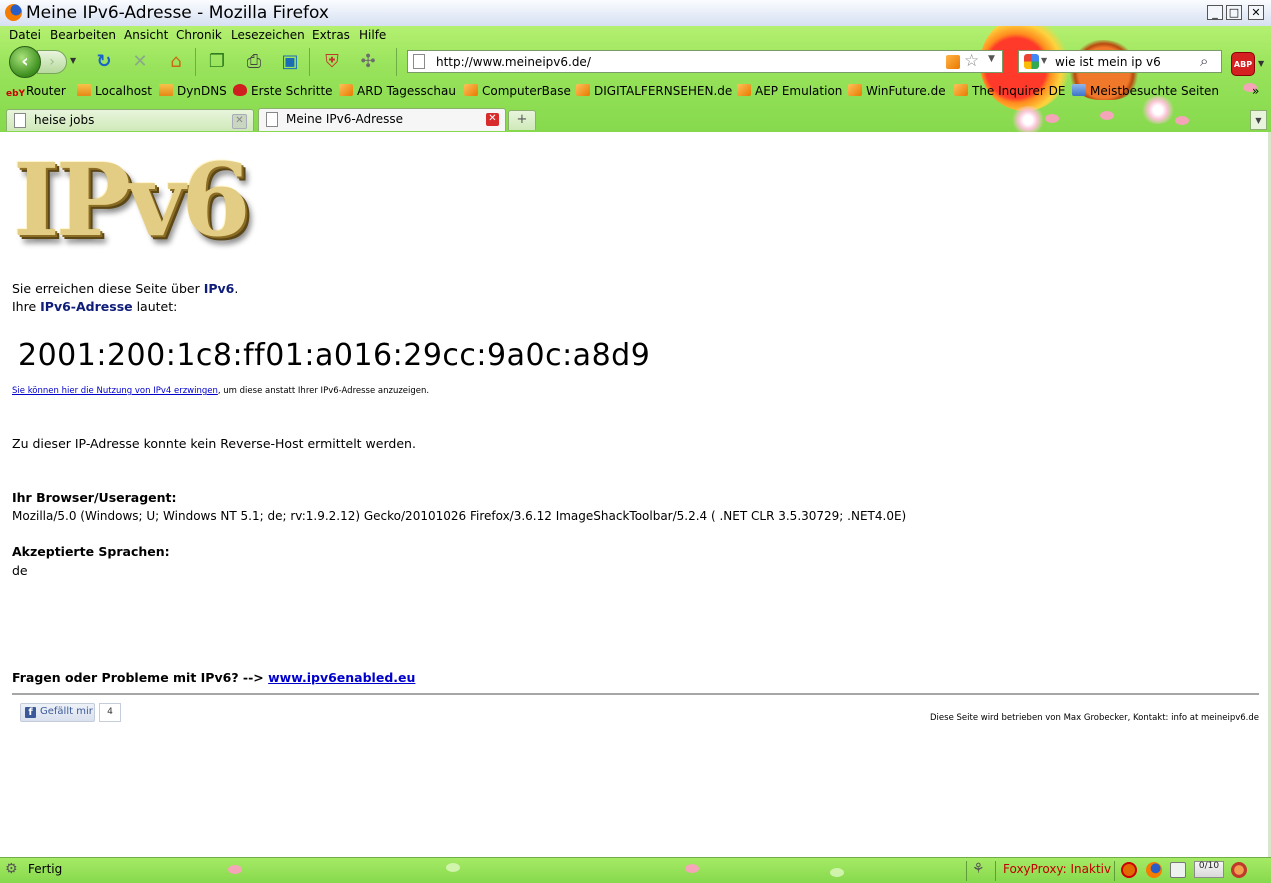 Image resolution: width=1271 pixels, height=883 pixels. What do you see at coordinates (25, 35) in the screenshot?
I see `menu-datei: Datei` at bounding box center [25, 35].